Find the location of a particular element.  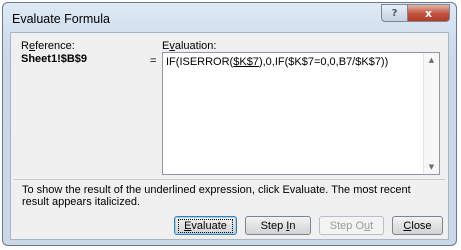

step-out-button-label: Step Out is located at coordinates (351, 225).